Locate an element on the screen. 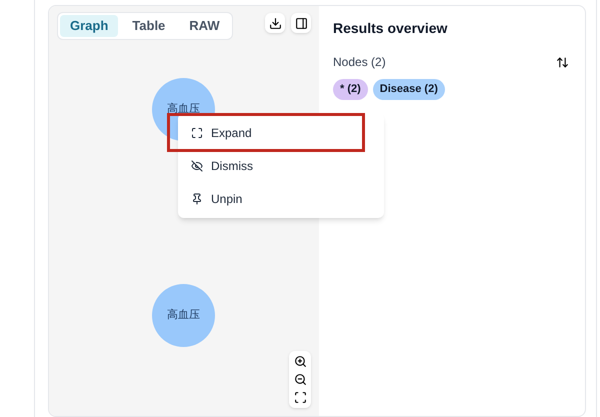 This screenshot has height=417, width=600. view-tab: Graph is located at coordinates (89, 25).